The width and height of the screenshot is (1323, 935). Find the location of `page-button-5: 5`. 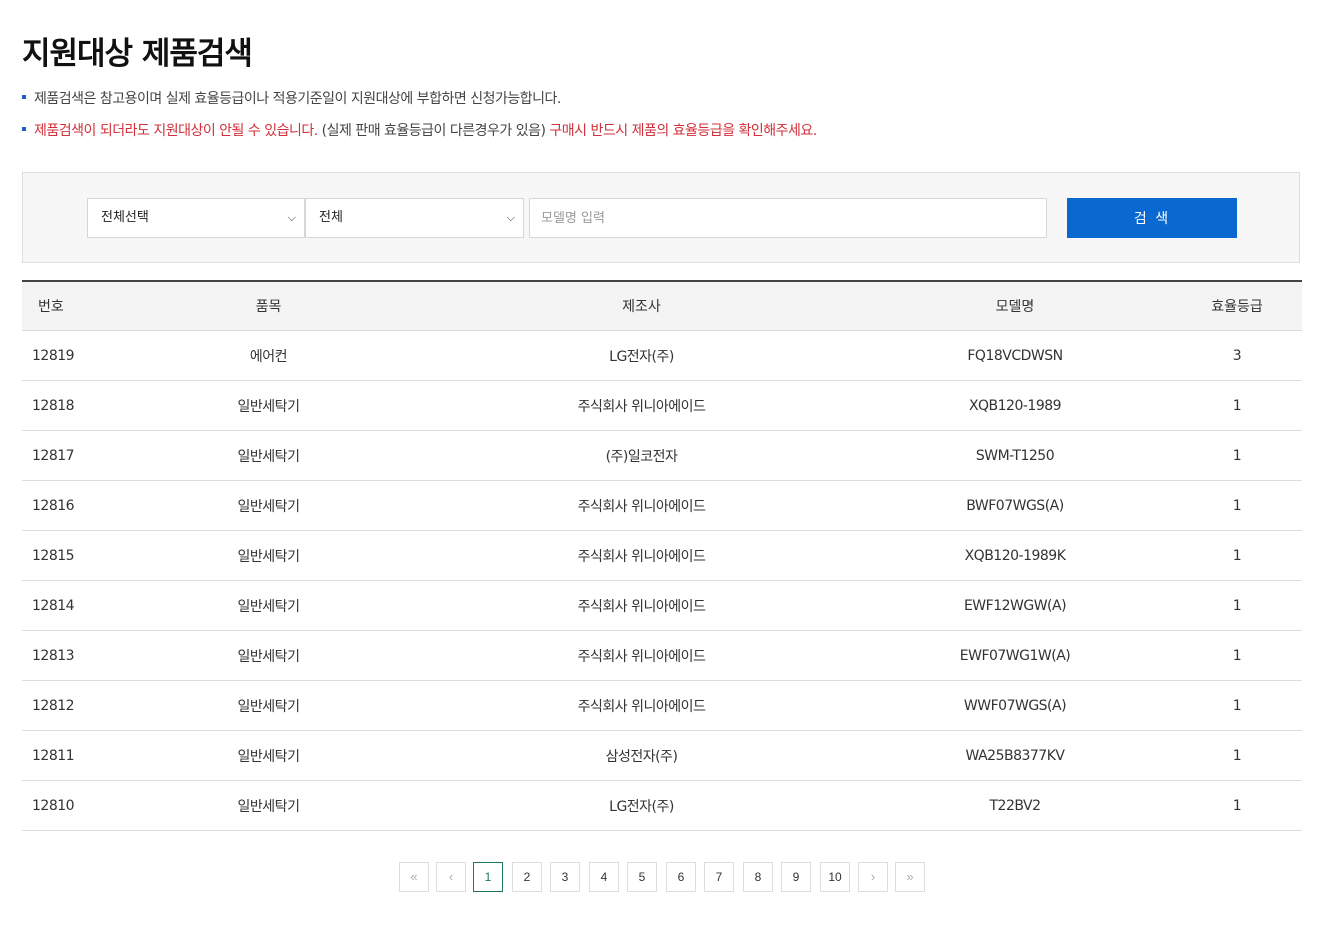

page-button-5: 5 is located at coordinates (642, 877).